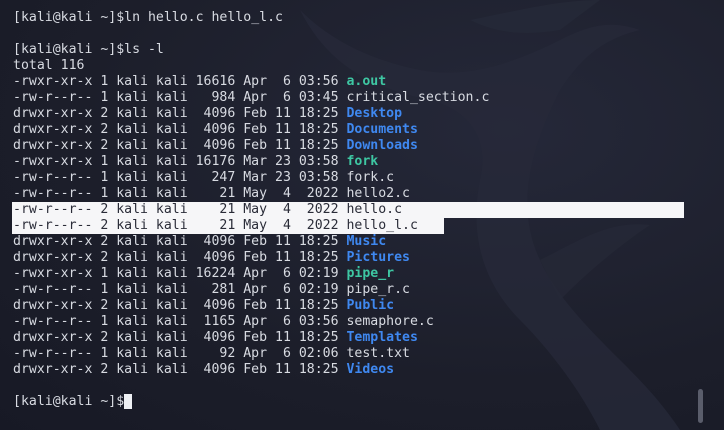 The image size is (724, 430). What do you see at coordinates (700, 406) in the screenshot?
I see `scrollbar-thumb` at bounding box center [700, 406].